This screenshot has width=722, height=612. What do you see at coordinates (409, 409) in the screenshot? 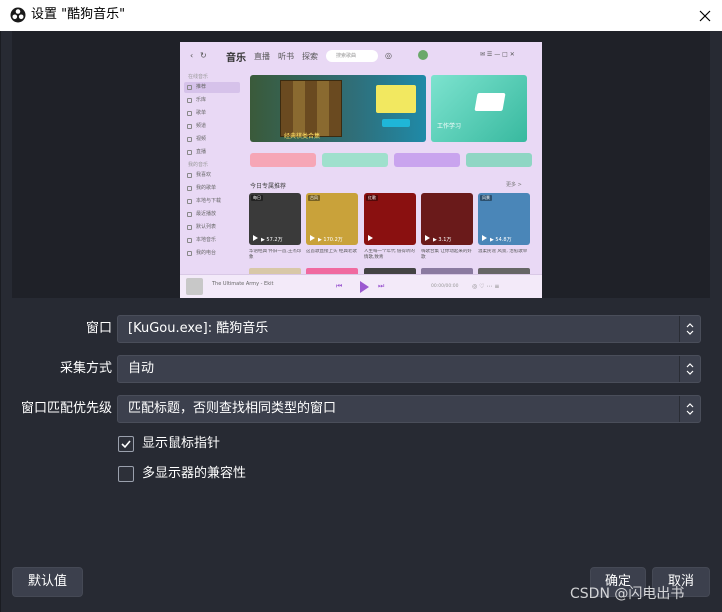
I see `window-match-priority-select: 匹配标题，否则查找相同类型的窗口` at bounding box center [409, 409].